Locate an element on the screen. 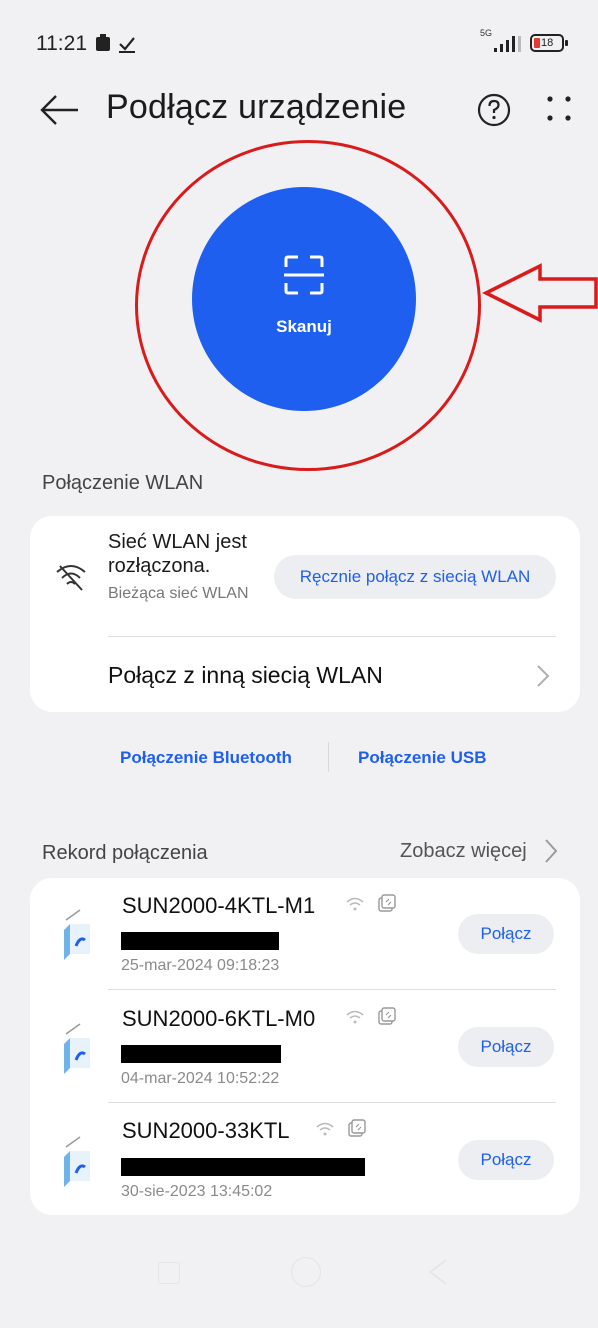 The height and width of the screenshot is (1328, 598). usb-connection-link: Połączenie USB is located at coordinates (422, 758).